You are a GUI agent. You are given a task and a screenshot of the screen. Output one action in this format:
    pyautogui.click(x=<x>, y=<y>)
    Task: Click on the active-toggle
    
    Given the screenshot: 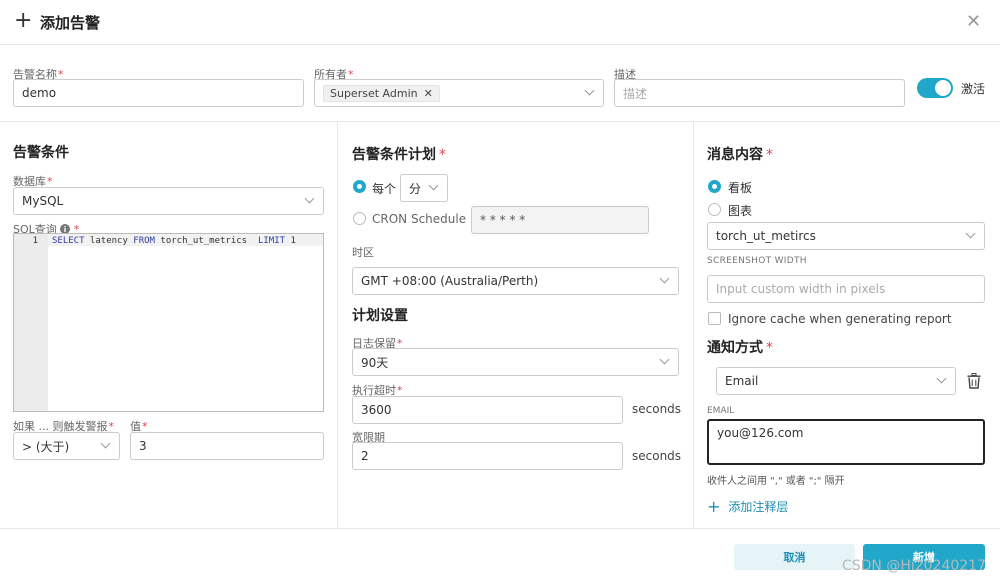 What is the action you would take?
    pyautogui.click(x=935, y=88)
    